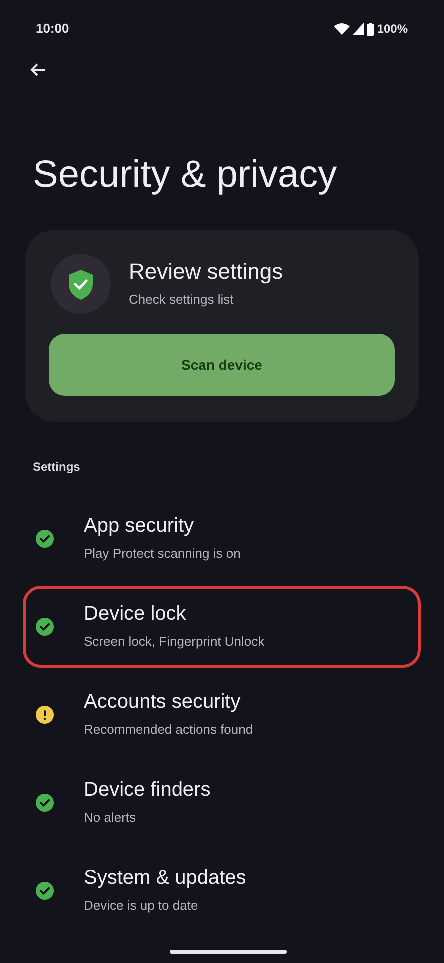 The image size is (444, 963). Describe the element at coordinates (165, 878) in the screenshot. I see `item-title: System & updates` at that location.